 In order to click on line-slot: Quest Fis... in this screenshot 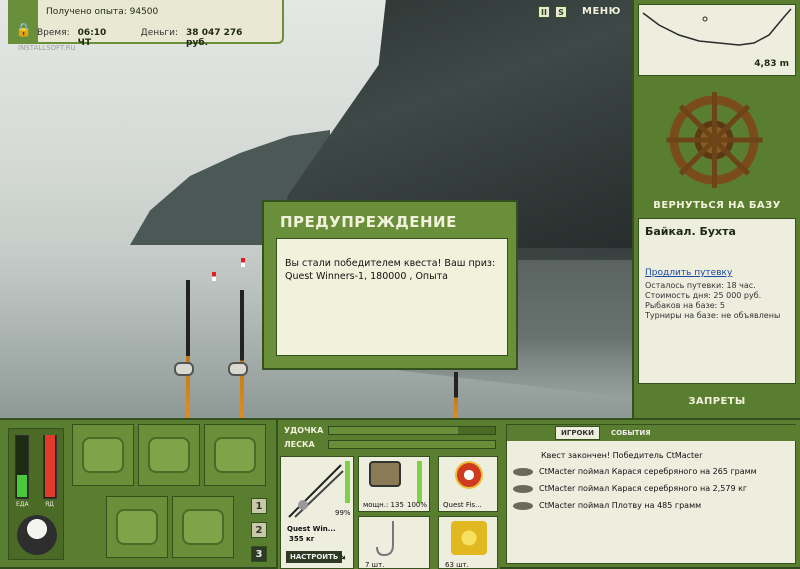, I will do `click(468, 484)`.